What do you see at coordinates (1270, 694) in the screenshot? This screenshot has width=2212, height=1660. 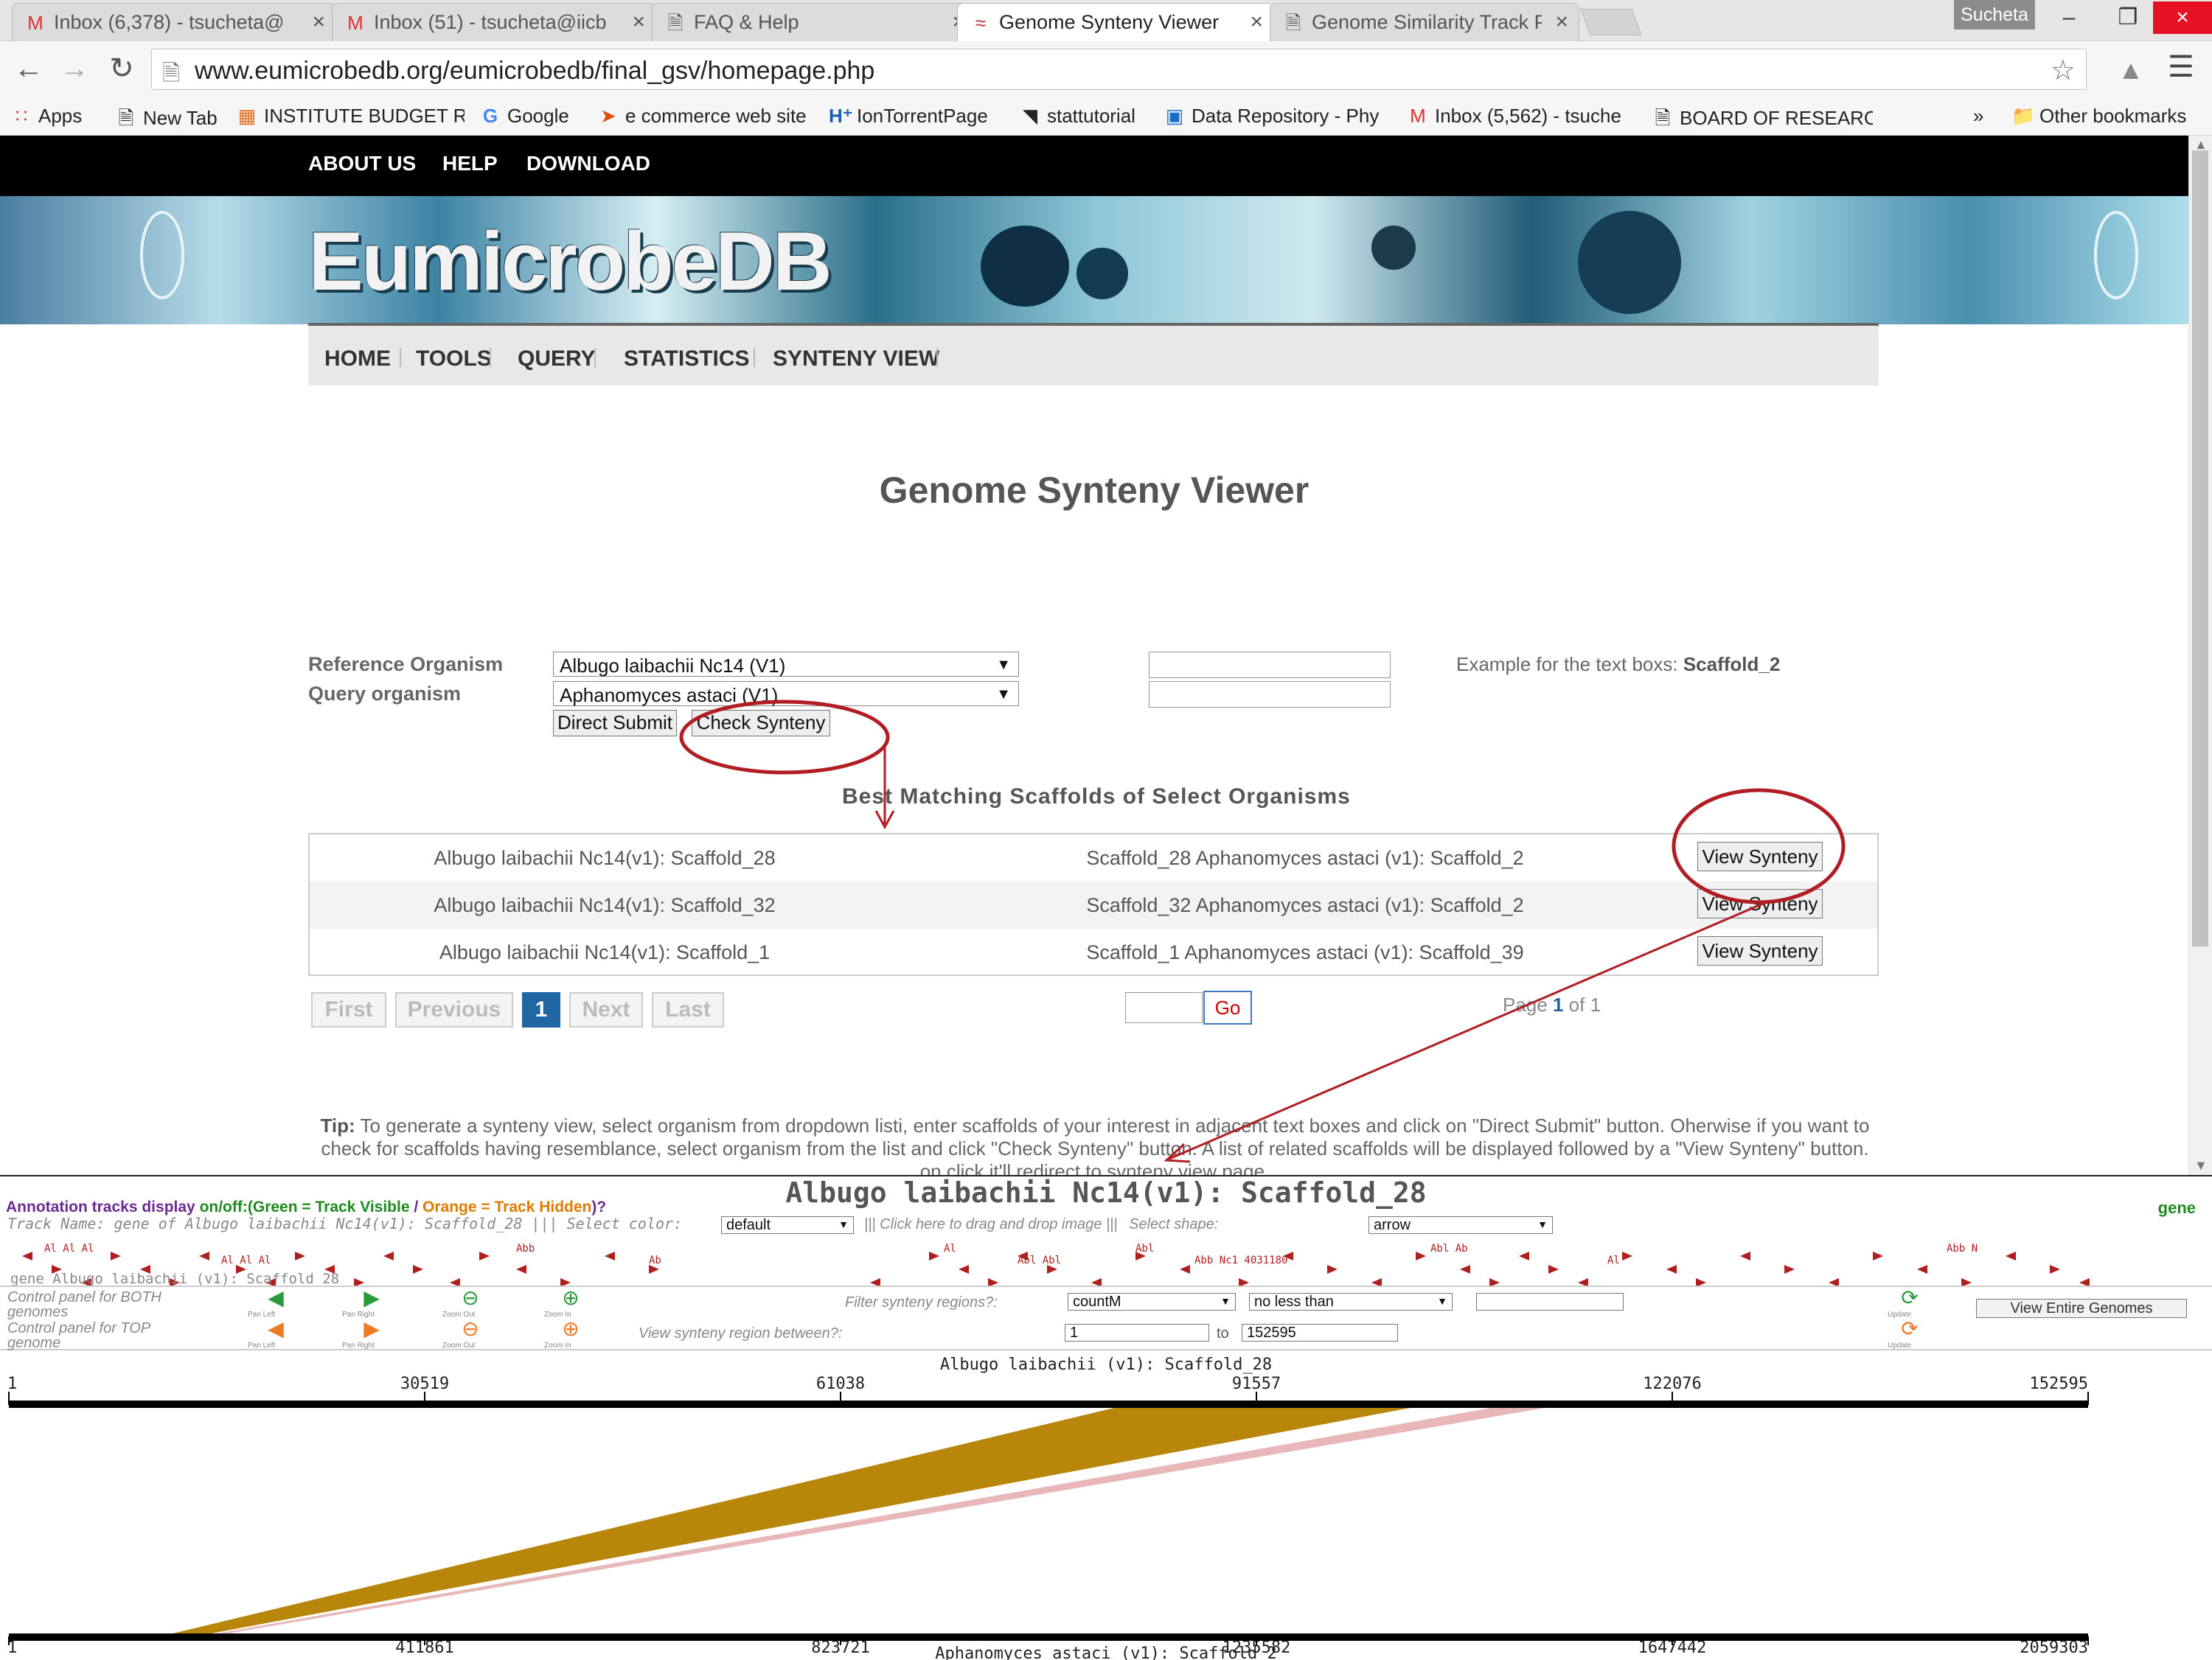 I see `query-scaffold-input` at bounding box center [1270, 694].